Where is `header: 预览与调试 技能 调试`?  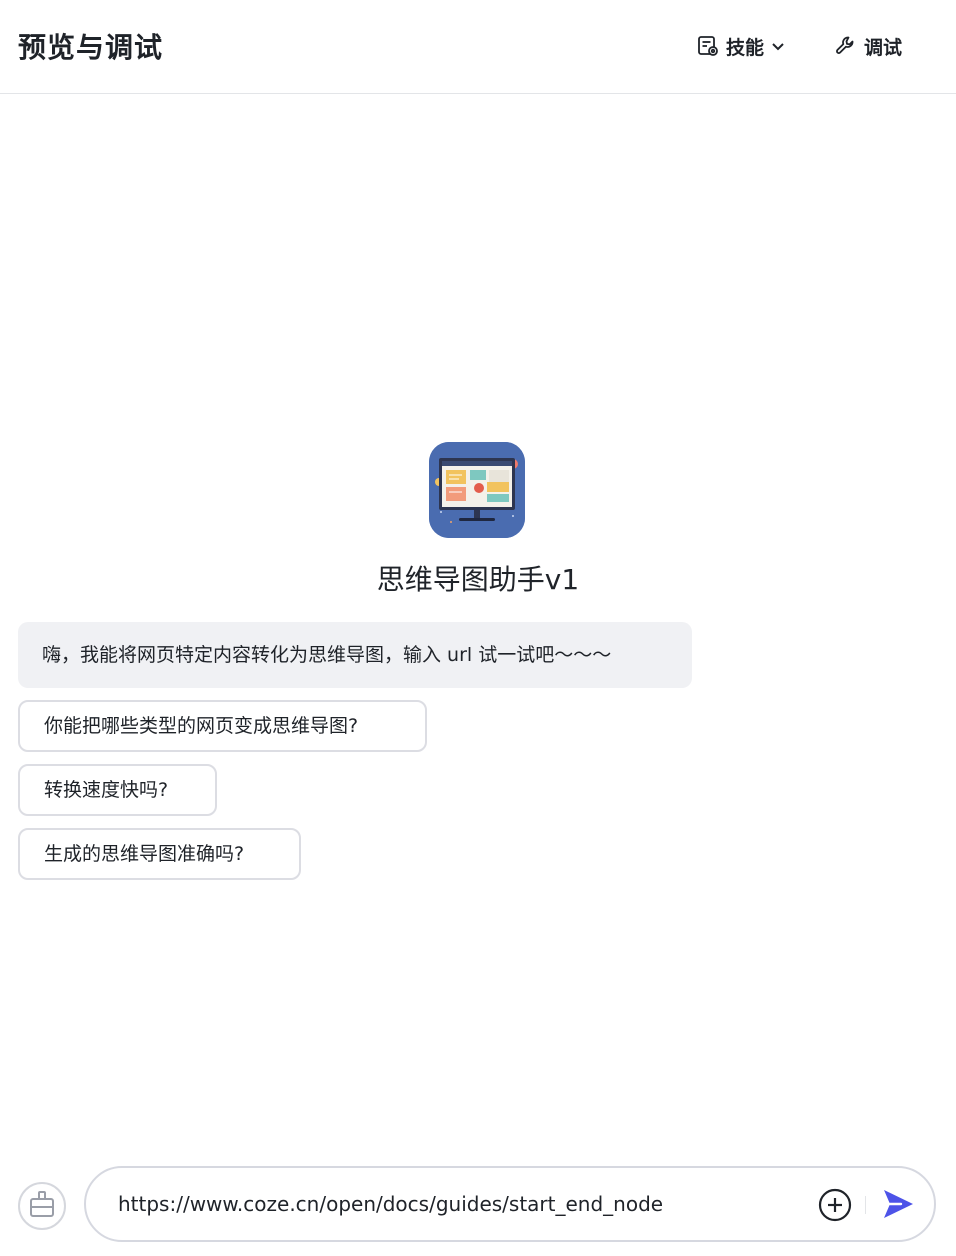
header: 预览与调试 技能 调试 is located at coordinates (478, 47).